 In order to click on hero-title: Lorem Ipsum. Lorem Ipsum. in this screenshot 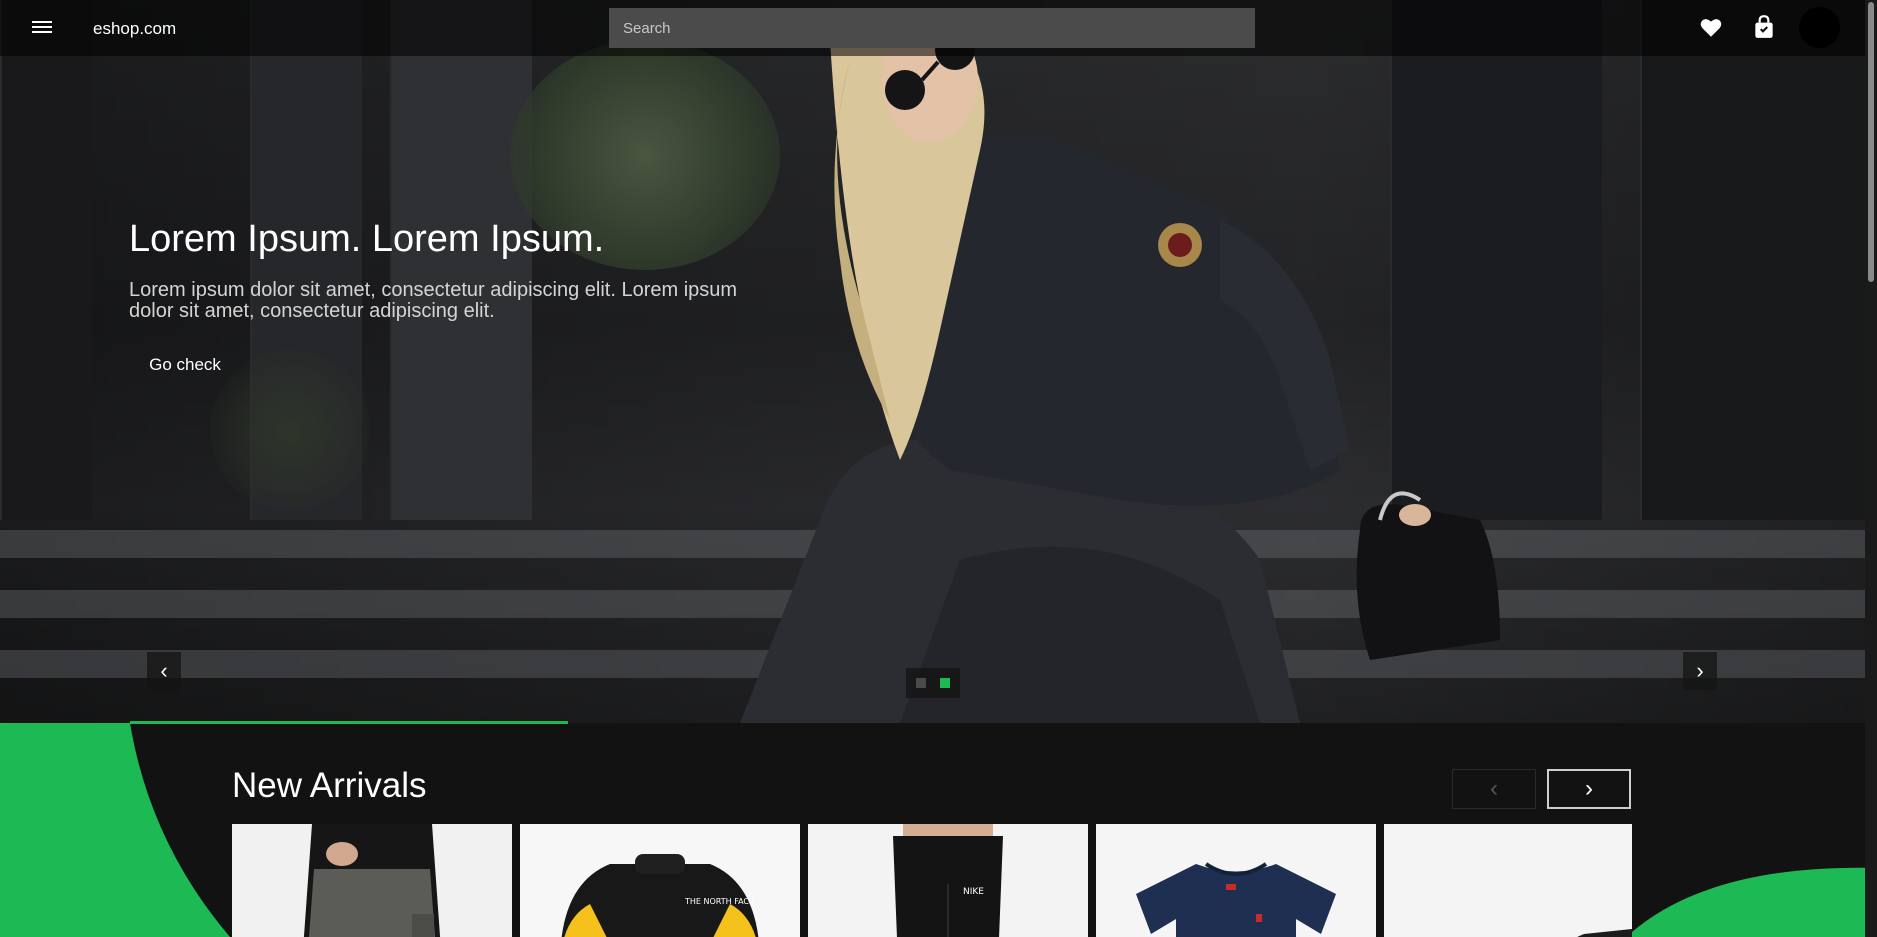, I will do `click(367, 239)`.